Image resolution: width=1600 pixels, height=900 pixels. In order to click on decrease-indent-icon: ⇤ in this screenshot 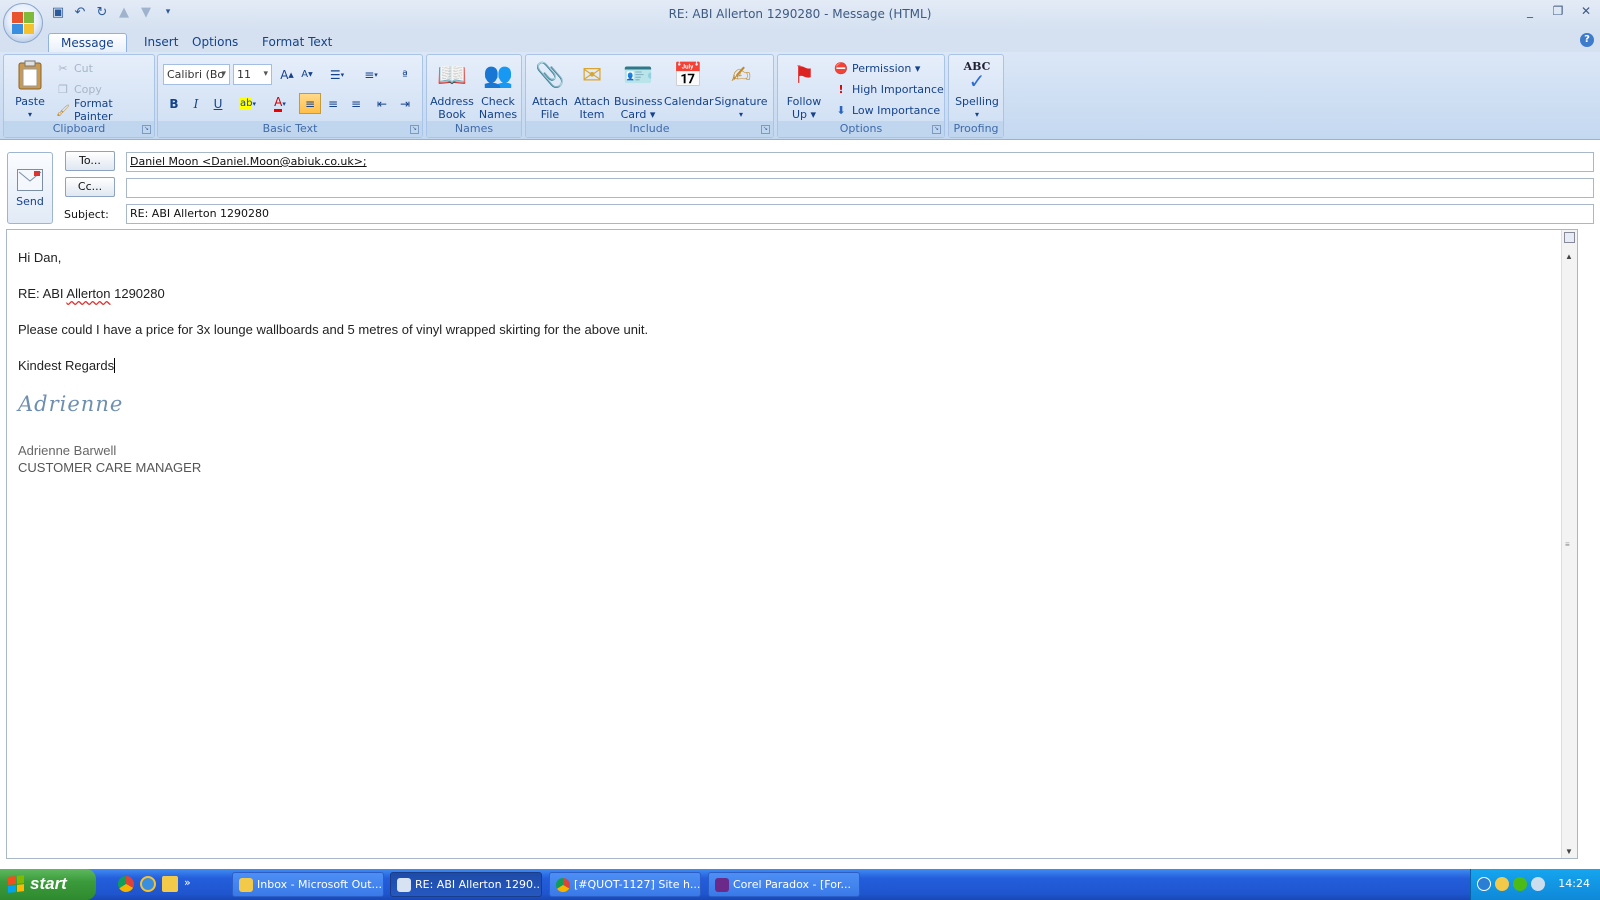, I will do `click(382, 103)`.